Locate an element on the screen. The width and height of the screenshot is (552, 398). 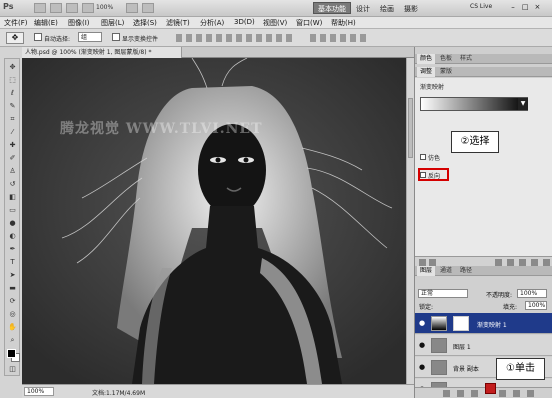
minimize-icon: – is located at coordinates (513, 7).